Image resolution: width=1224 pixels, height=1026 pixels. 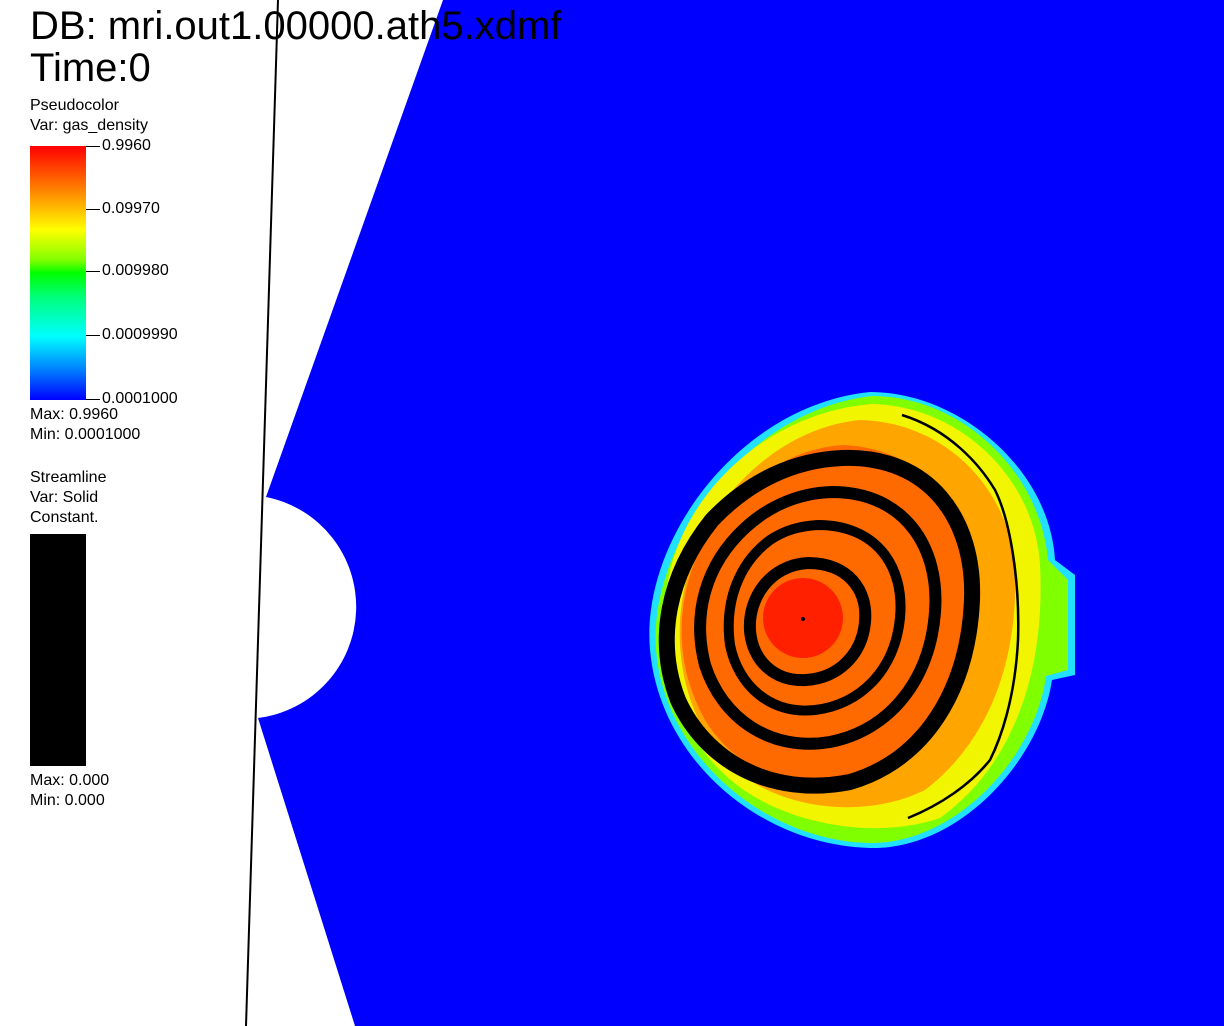 I want to click on streamline-var-label: Var: Solid, so click(x=64, y=497).